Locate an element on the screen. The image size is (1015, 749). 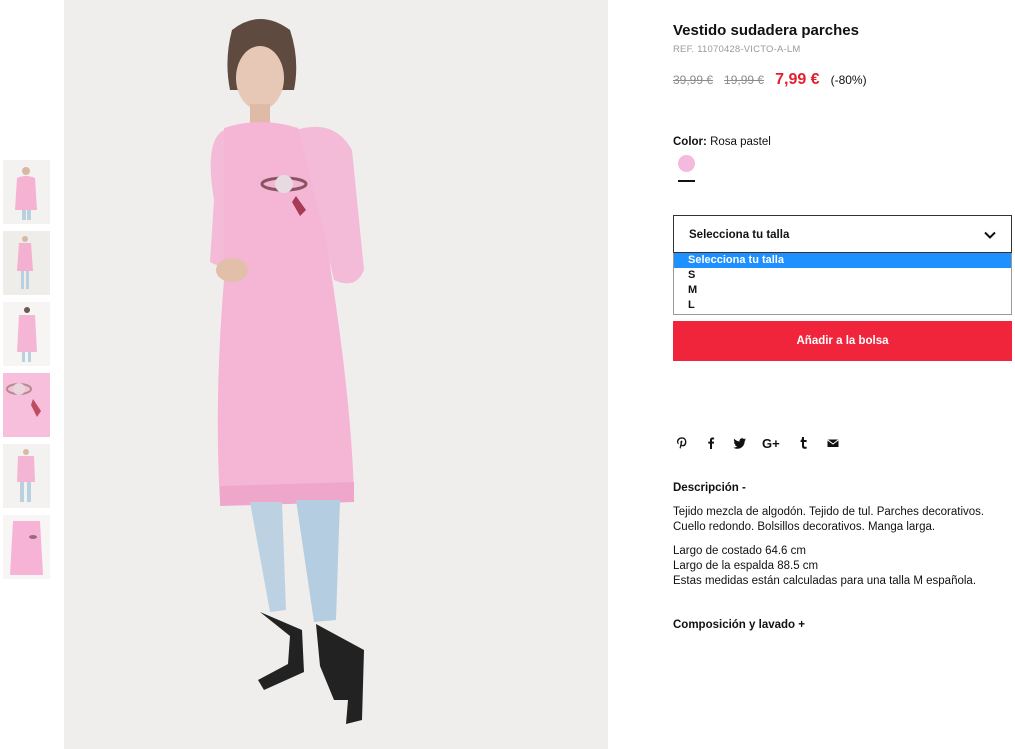
tumblr-icon is located at coordinates (804, 443).